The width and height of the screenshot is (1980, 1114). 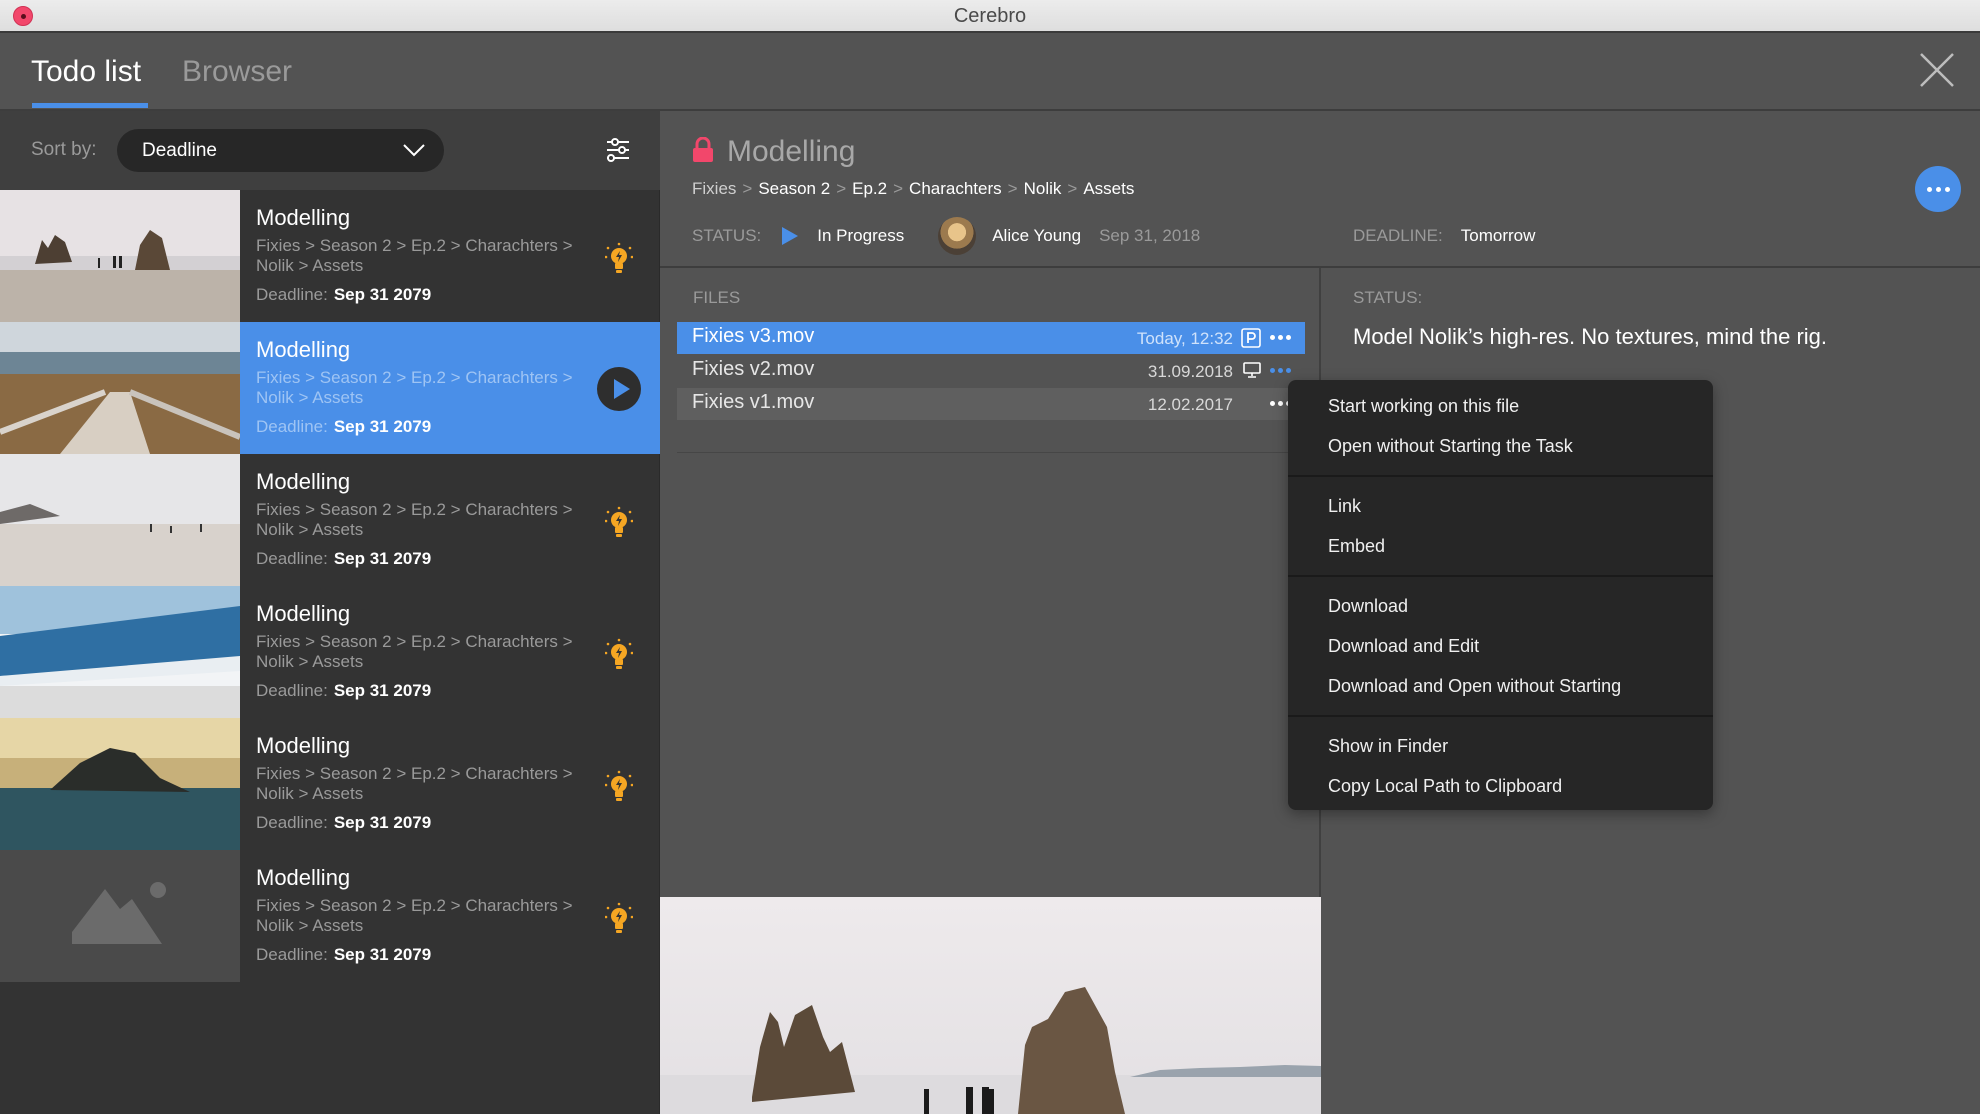 What do you see at coordinates (1184, 338) in the screenshot?
I see `file-date: Today, 12:32` at bounding box center [1184, 338].